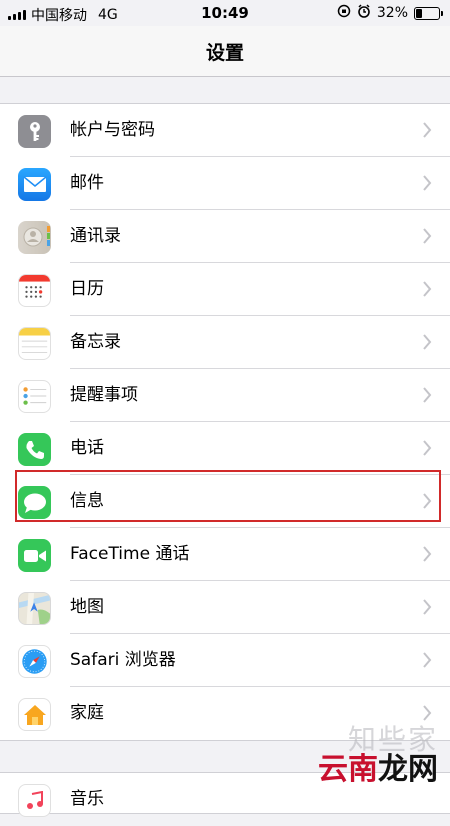 The height and width of the screenshot is (826, 450). What do you see at coordinates (87, 501) in the screenshot?
I see `settings-row-label: 信息` at bounding box center [87, 501].